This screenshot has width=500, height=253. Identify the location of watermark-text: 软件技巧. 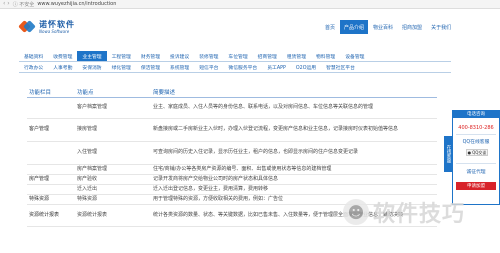
(419, 214).